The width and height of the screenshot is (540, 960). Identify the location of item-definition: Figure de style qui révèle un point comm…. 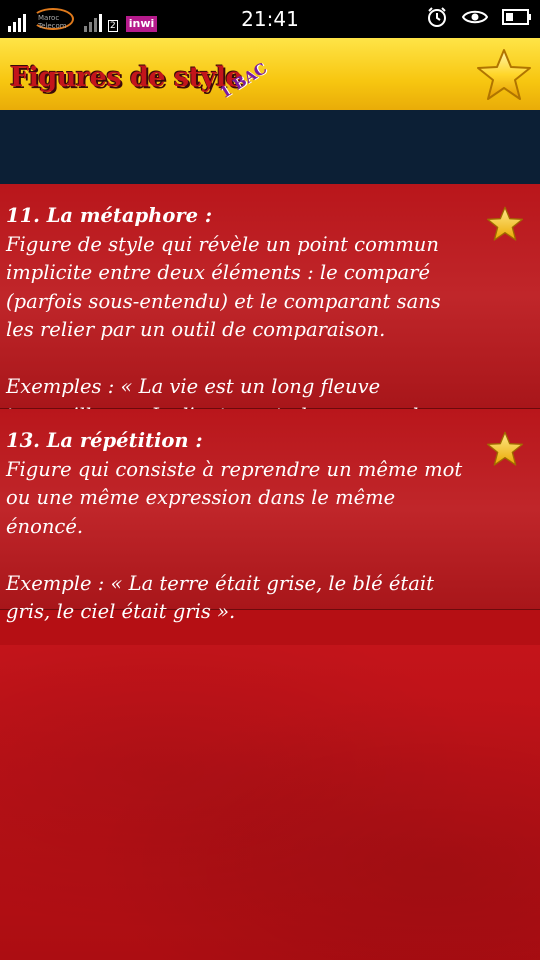
(223, 287).